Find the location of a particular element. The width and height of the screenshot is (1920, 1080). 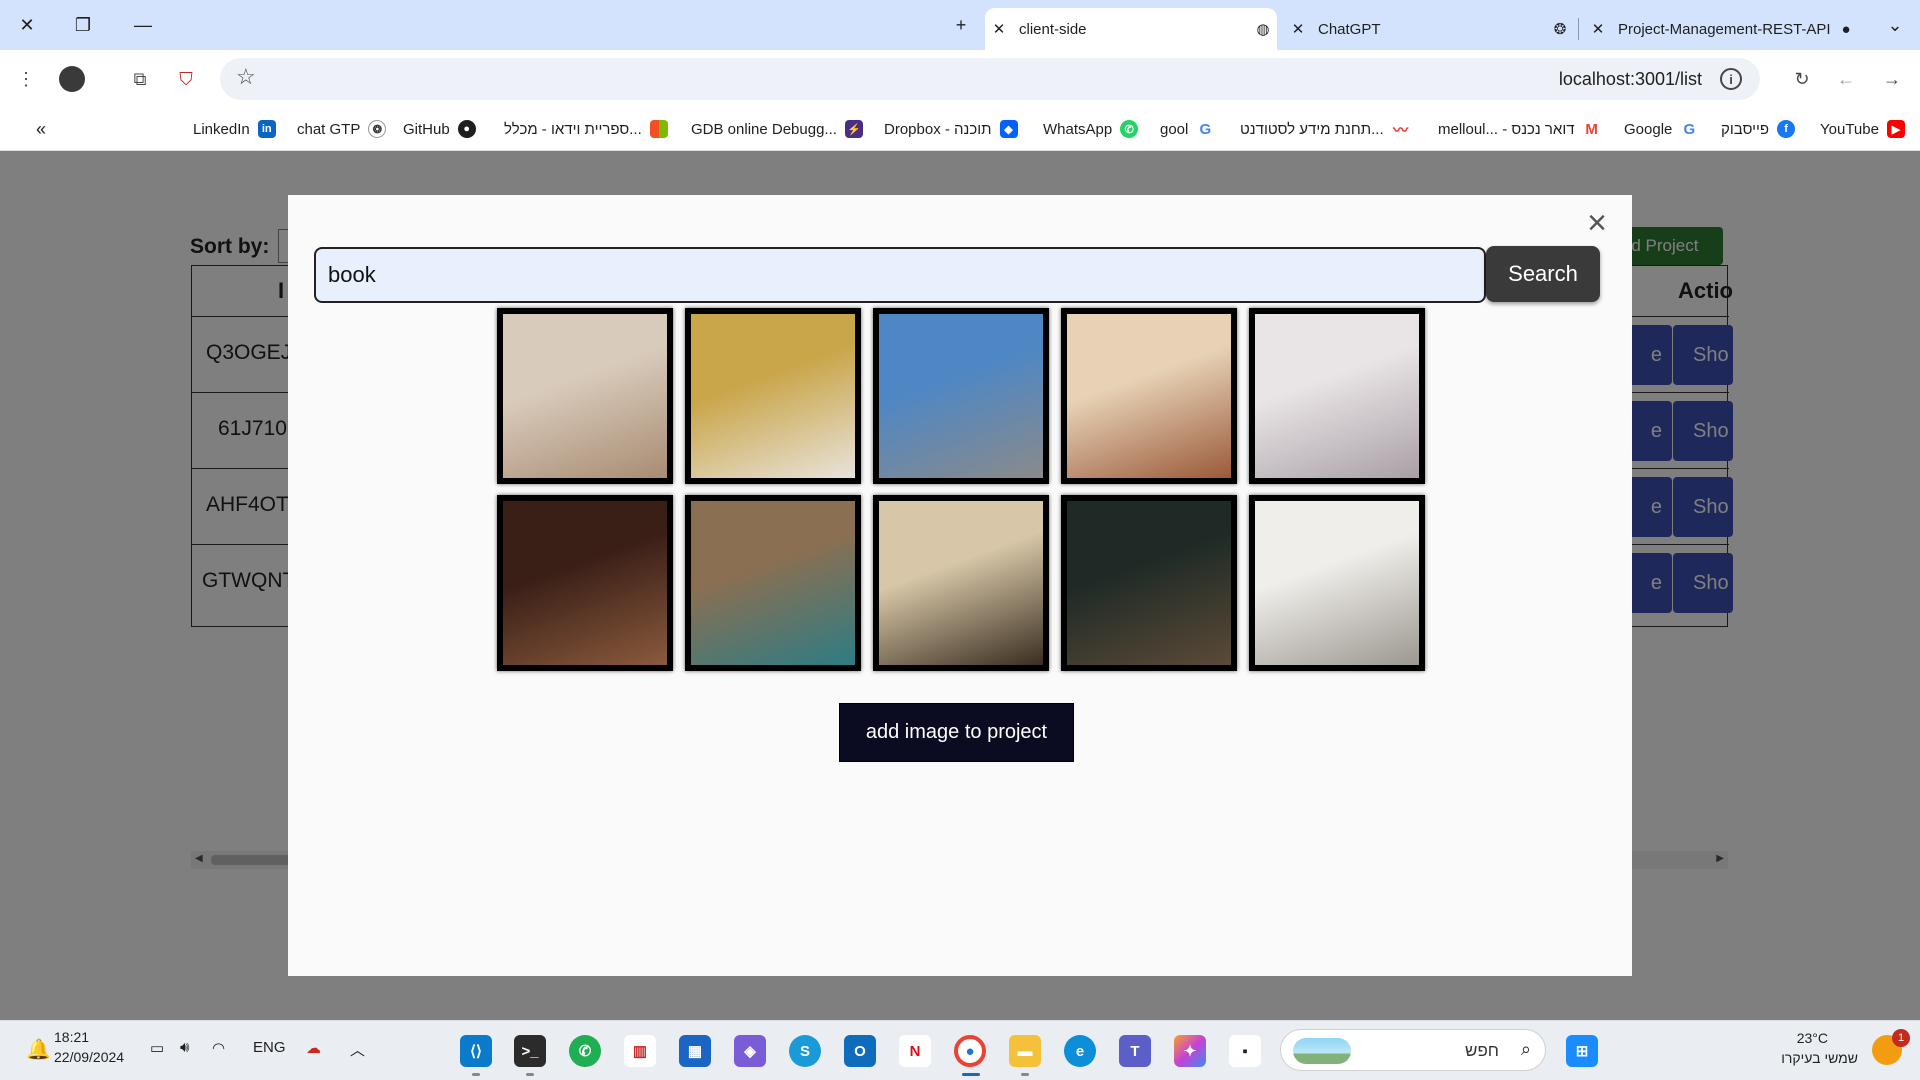

file-explorer-icon: ▬ is located at coordinates (1025, 1051).